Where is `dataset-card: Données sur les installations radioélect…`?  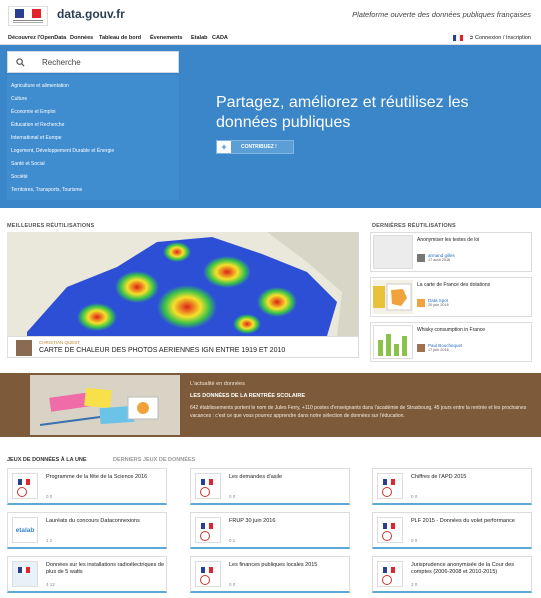 dataset-card: Données sur les installations radioélect… is located at coordinates (87, 574).